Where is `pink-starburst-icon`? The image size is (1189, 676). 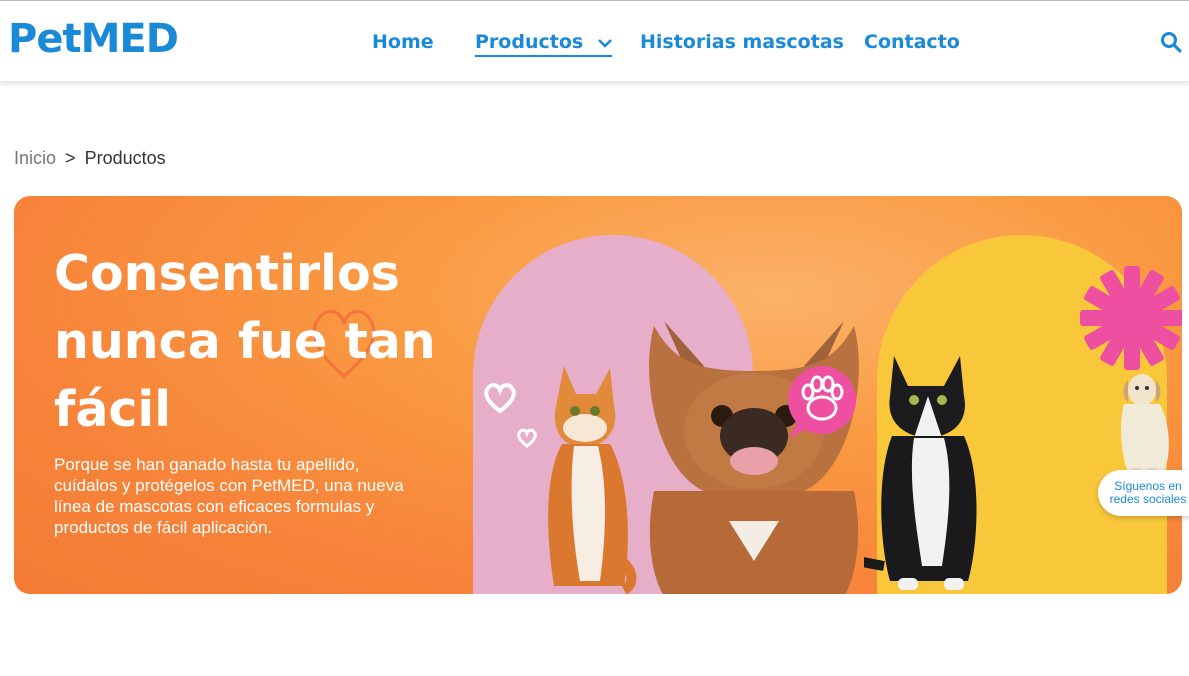 pink-starburst-icon is located at coordinates (1131, 318).